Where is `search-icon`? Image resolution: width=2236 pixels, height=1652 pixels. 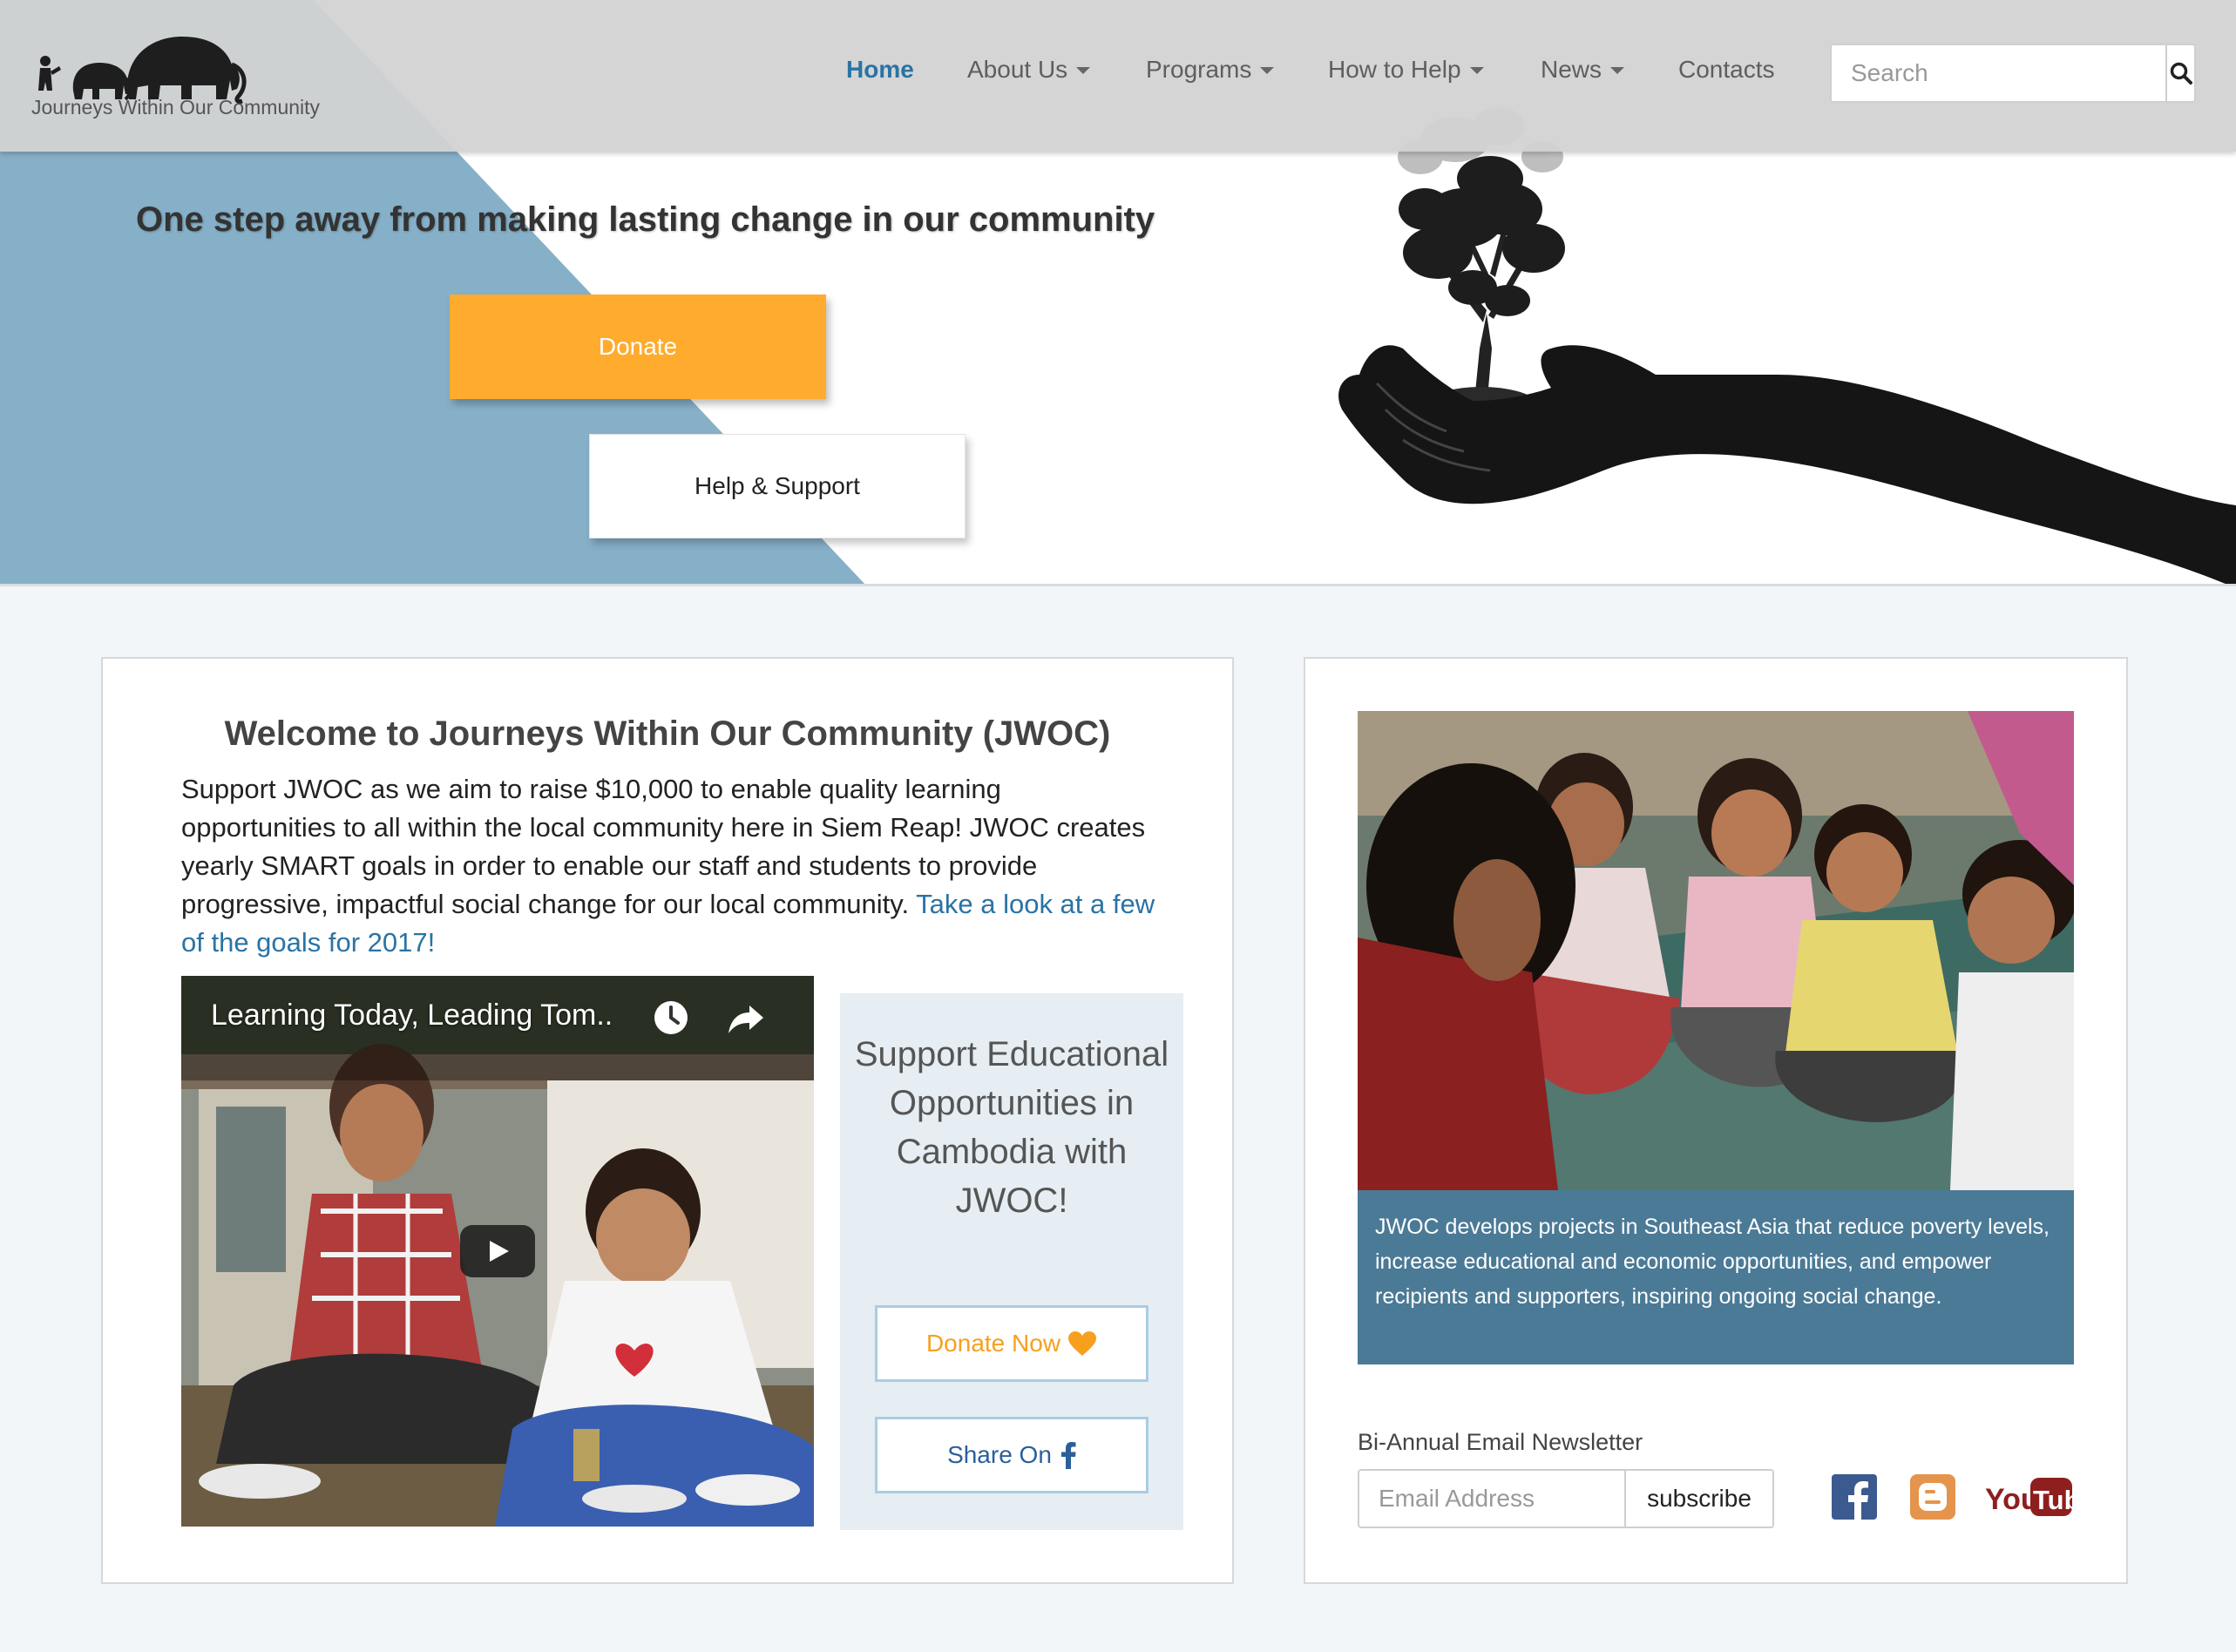 search-icon is located at coordinates (2181, 73).